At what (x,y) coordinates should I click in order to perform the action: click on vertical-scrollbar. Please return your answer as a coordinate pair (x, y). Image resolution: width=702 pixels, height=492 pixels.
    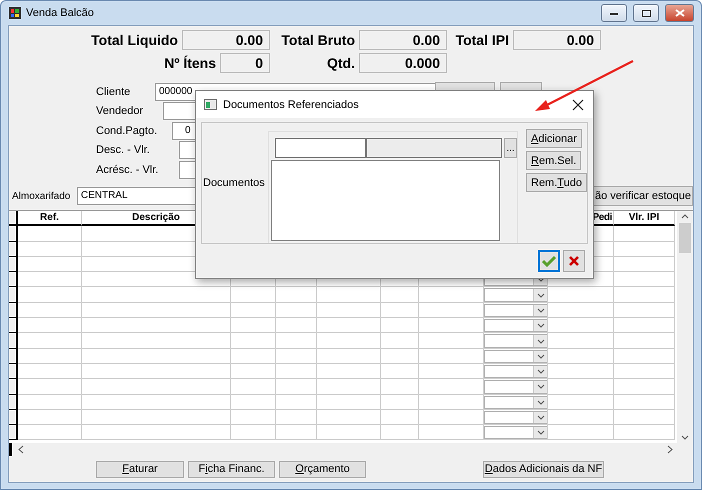
    Looking at the image, I should click on (685, 327).